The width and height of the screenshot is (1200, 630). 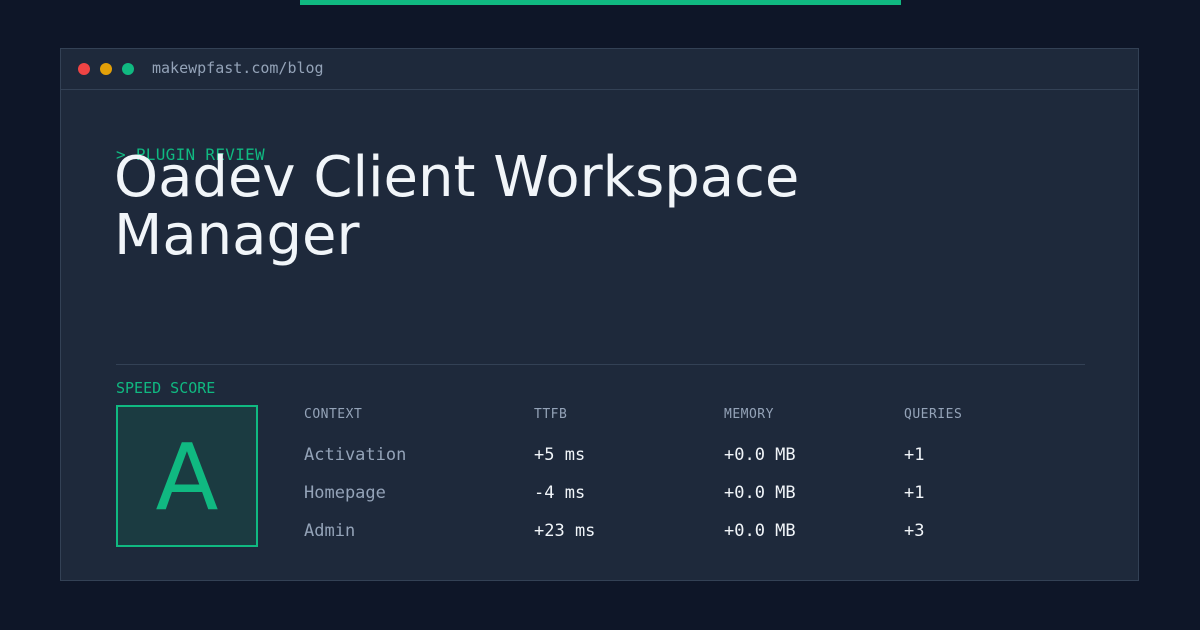 What do you see at coordinates (330, 531) in the screenshot?
I see `table-cell-context: Admin` at bounding box center [330, 531].